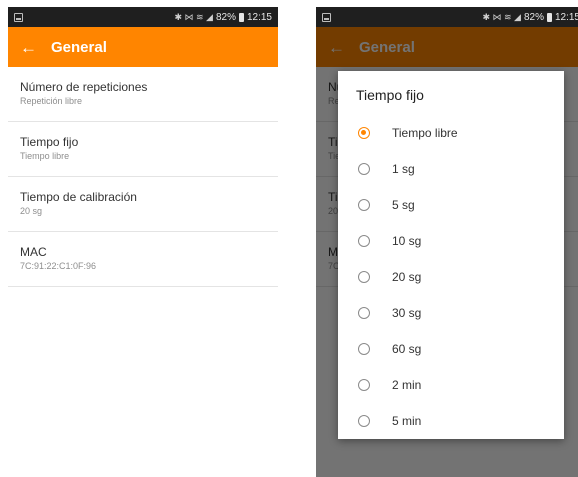 Image resolution: width=578 pixels, height=477 pixels. I want to click on settings-item-title: MAC, so click(33, 252).